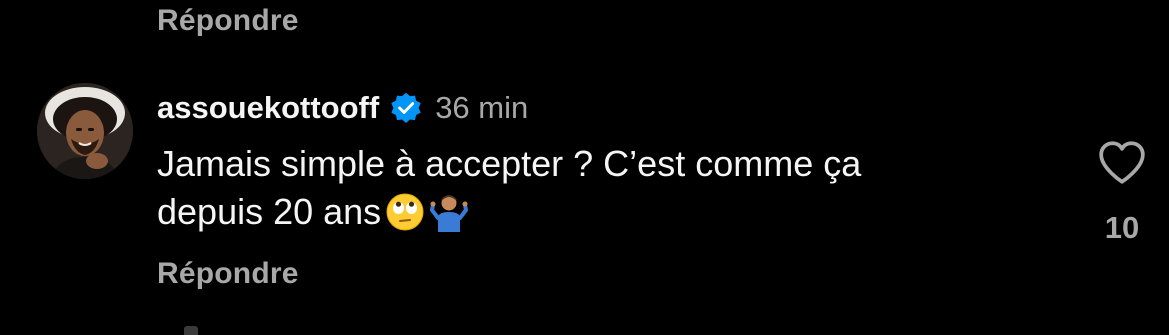 This screenshot has height=335, width=1169. What do you see at coordinates (269, 211) in the screenshot?
I see `comment-text-line-2-words: depuis 20 ans` at bounding box center [269, 211].